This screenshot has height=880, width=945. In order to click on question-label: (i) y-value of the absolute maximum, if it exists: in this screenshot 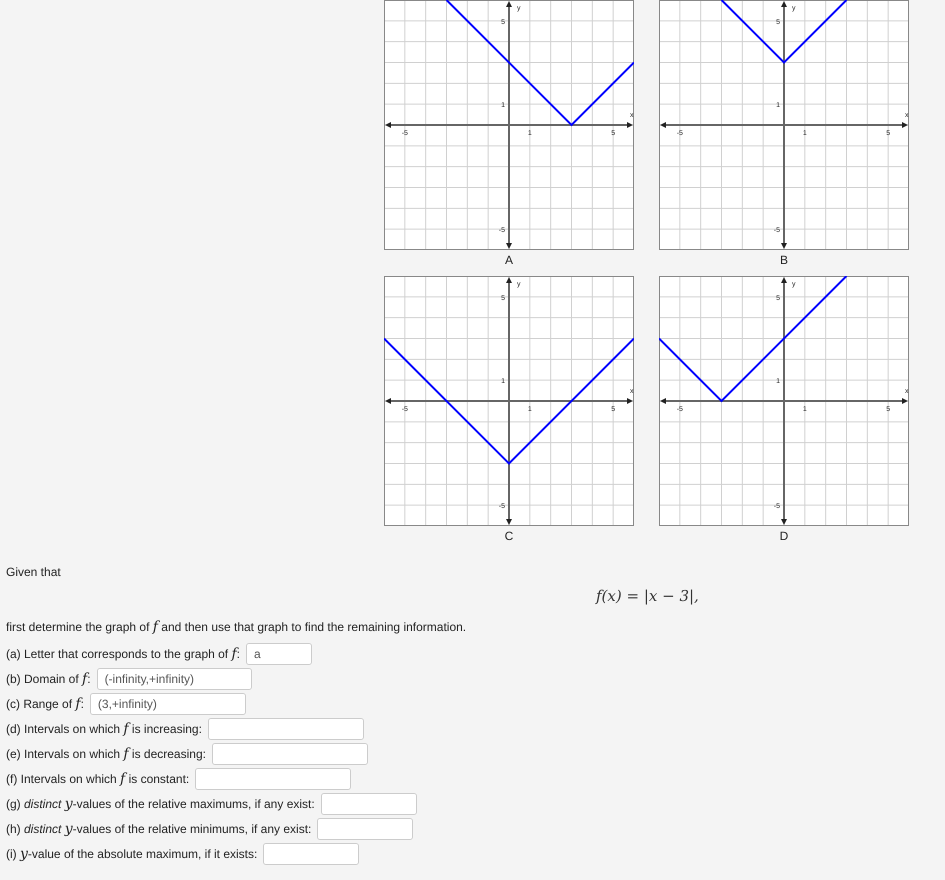, I will do `click(132, 854)`.